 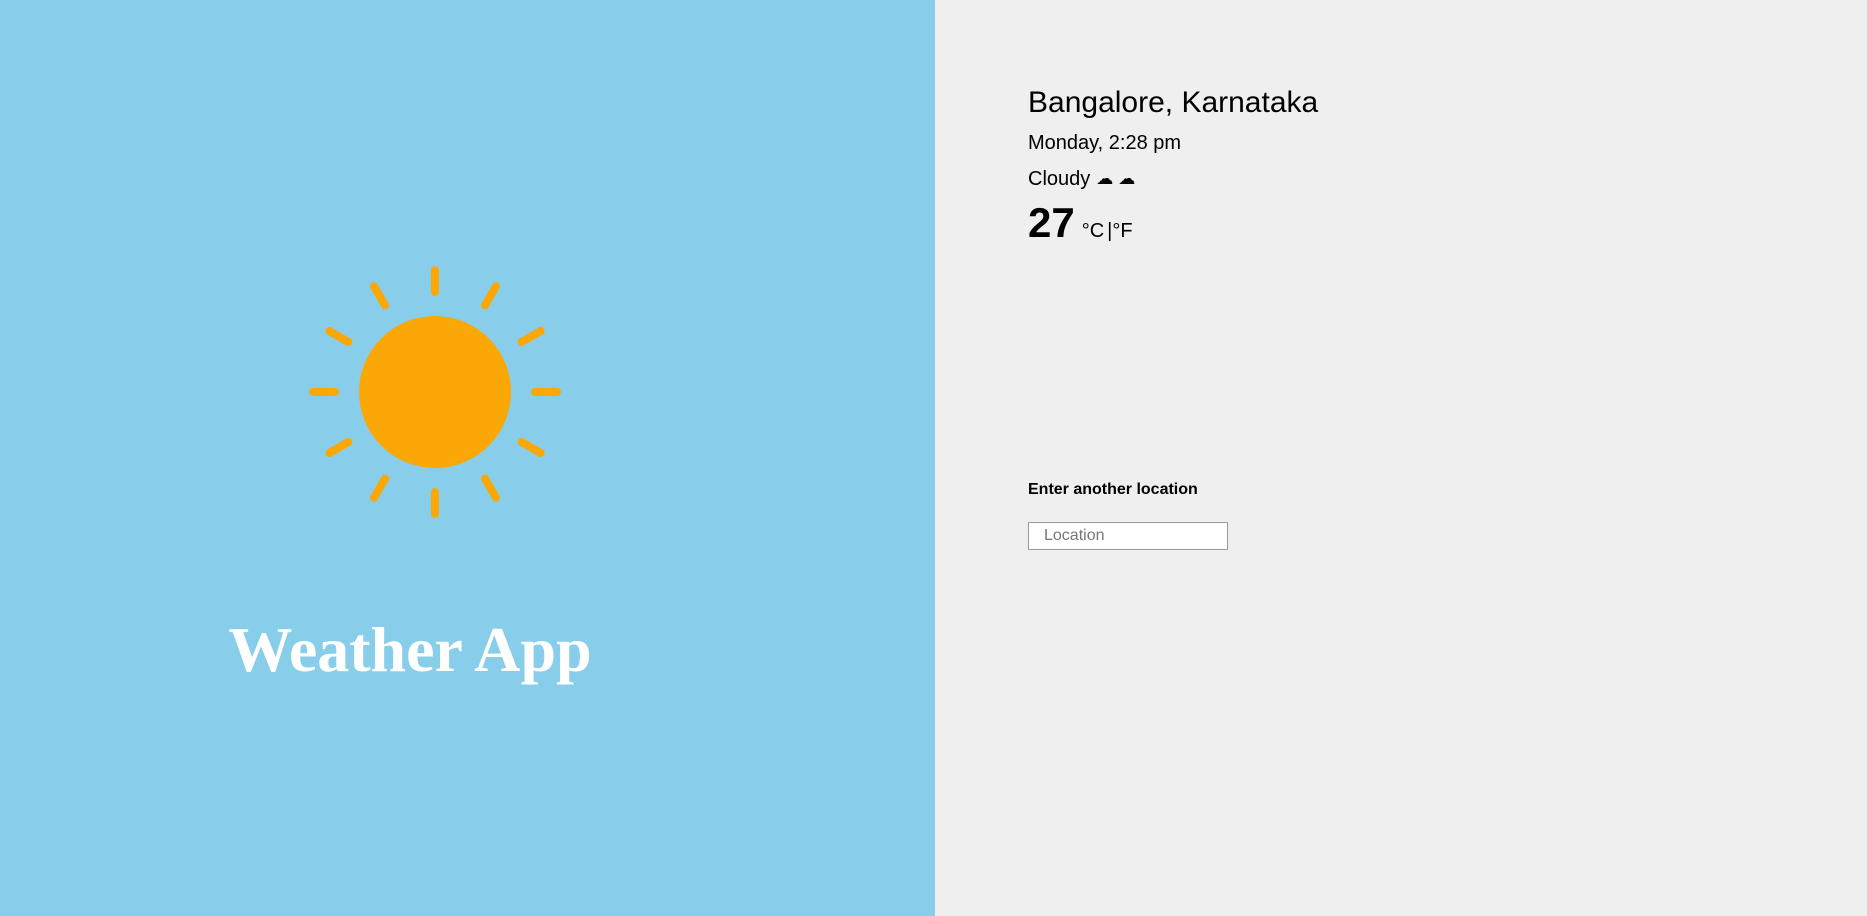 What do you see at coordinates (1093, 231) in the screenshot?
I see `celsius-toggle: °C` at bounding box center [1093, 231].